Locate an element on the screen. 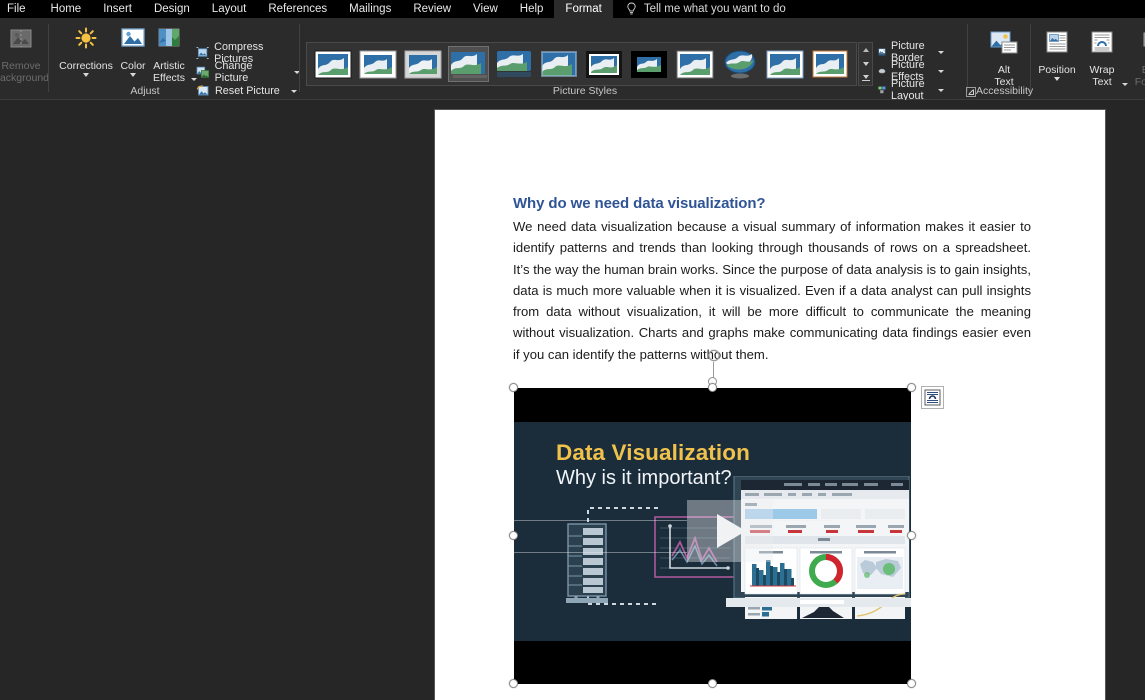 The width and height of the screenshot is (1145, 700). video-thumbnail: Data Visualization Why is it important? is located at coordinates (712, 536).